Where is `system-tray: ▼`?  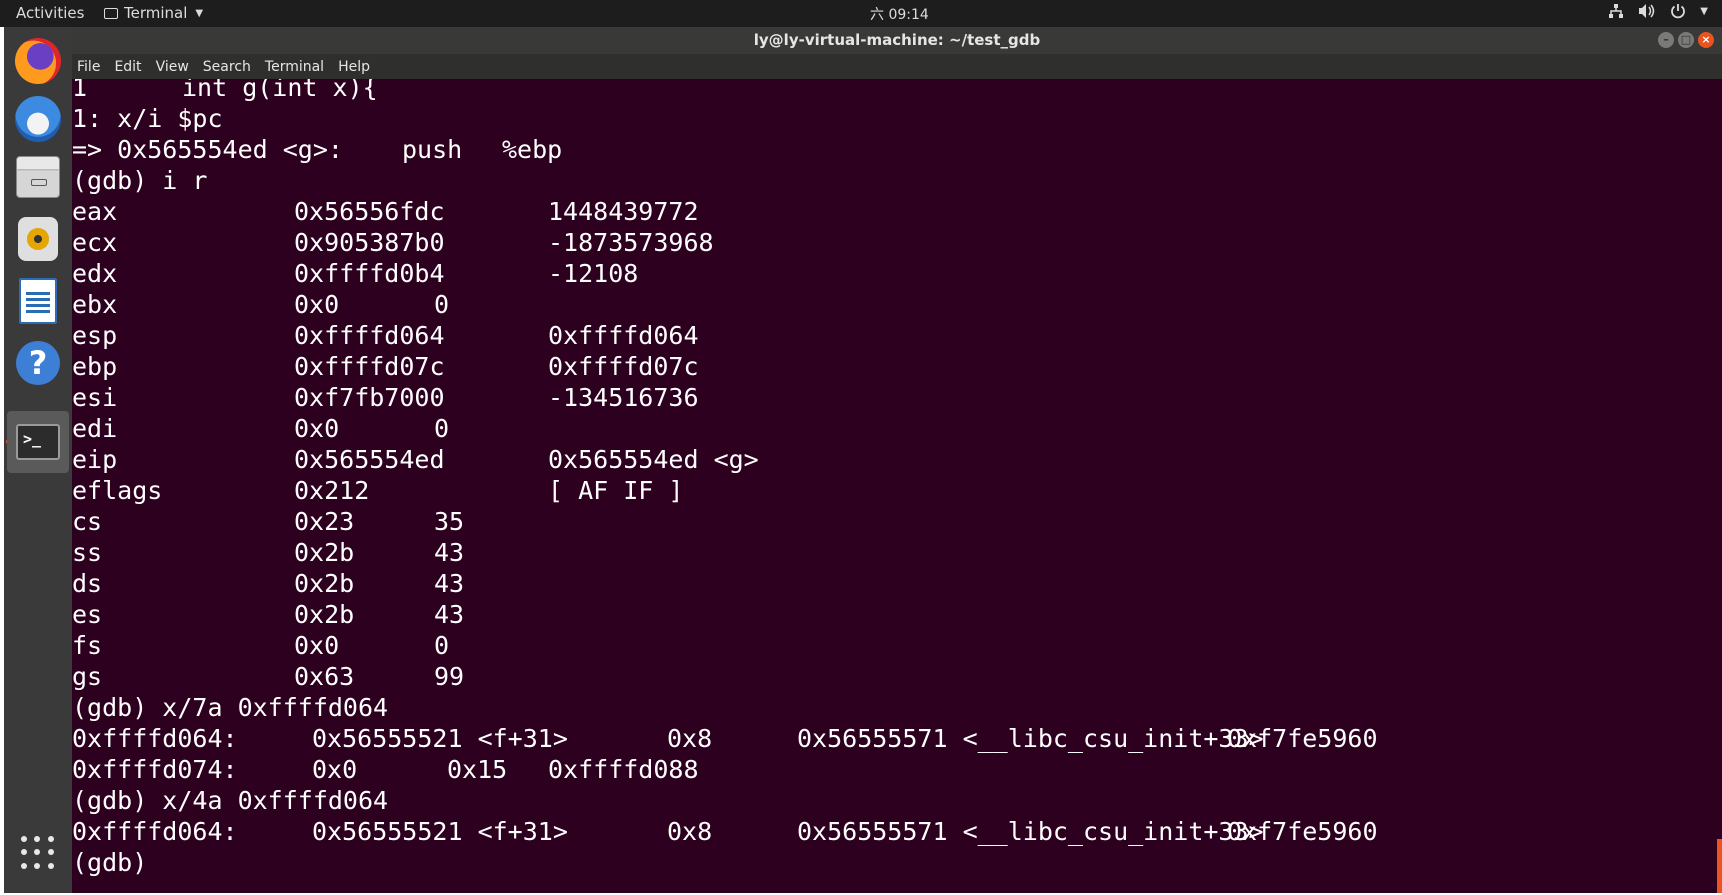
system-tray: ▼ is located at coordinates (1658, 11).